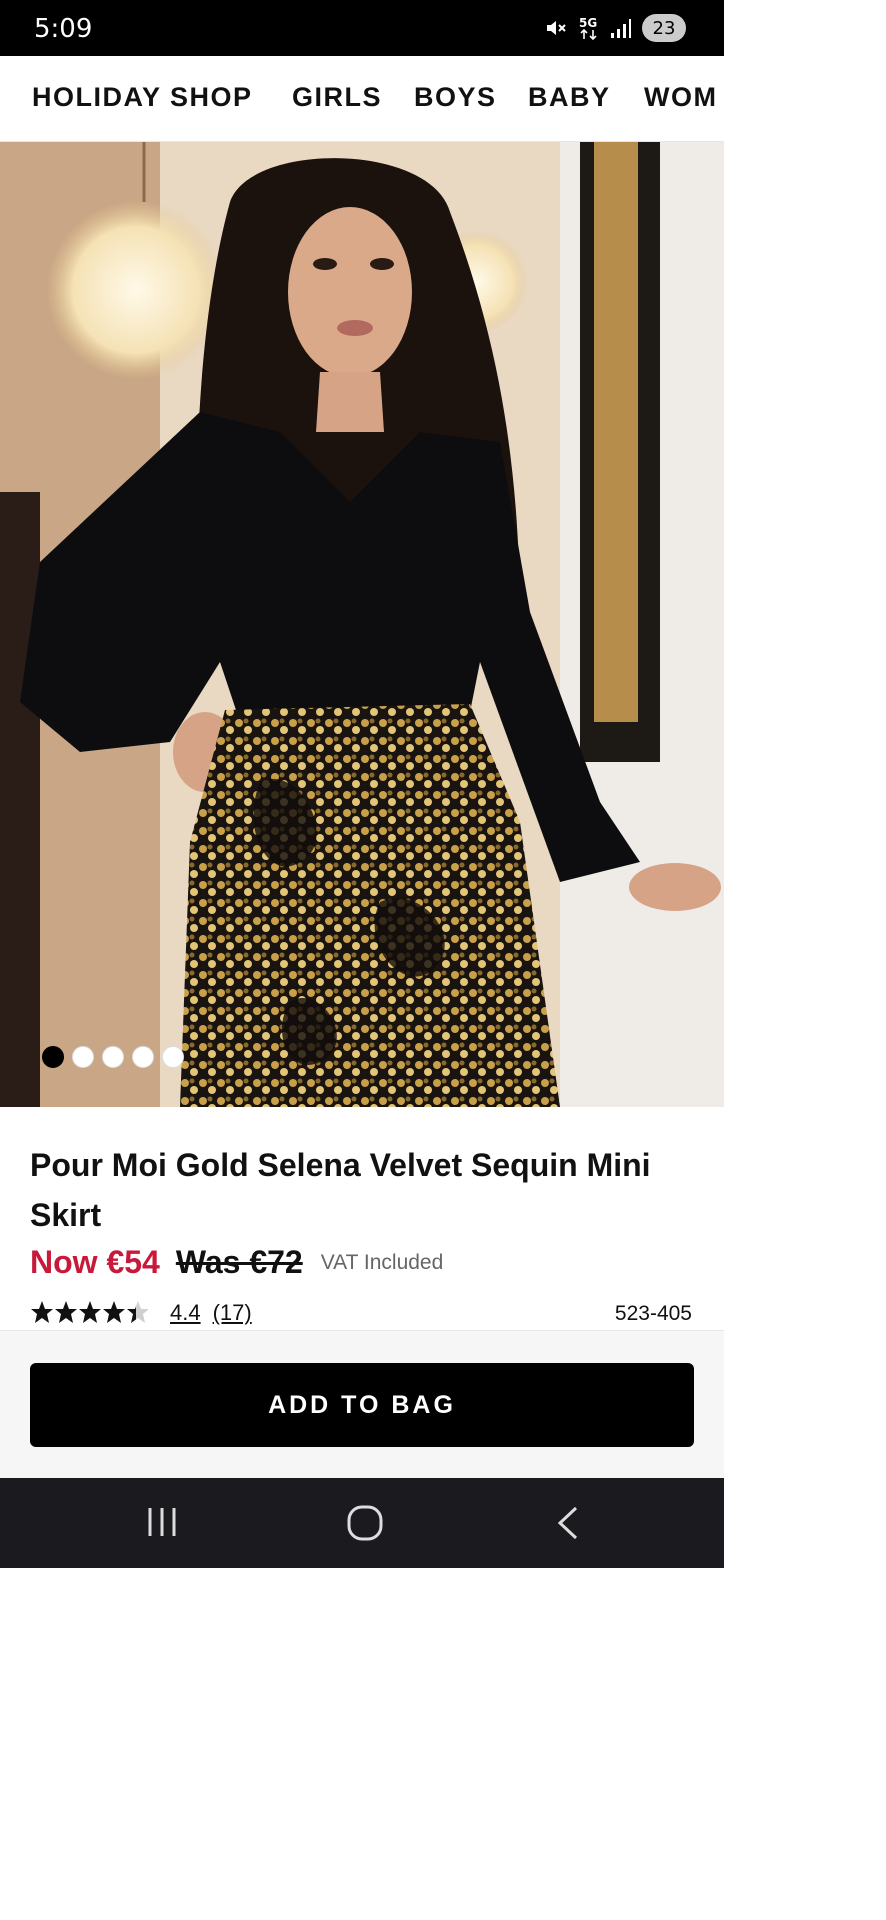 This screenshot has height=1920, width=886. Describe the element at coordinates (664, 28) in the screenshot. I see `battery-icon: 23` at that location.